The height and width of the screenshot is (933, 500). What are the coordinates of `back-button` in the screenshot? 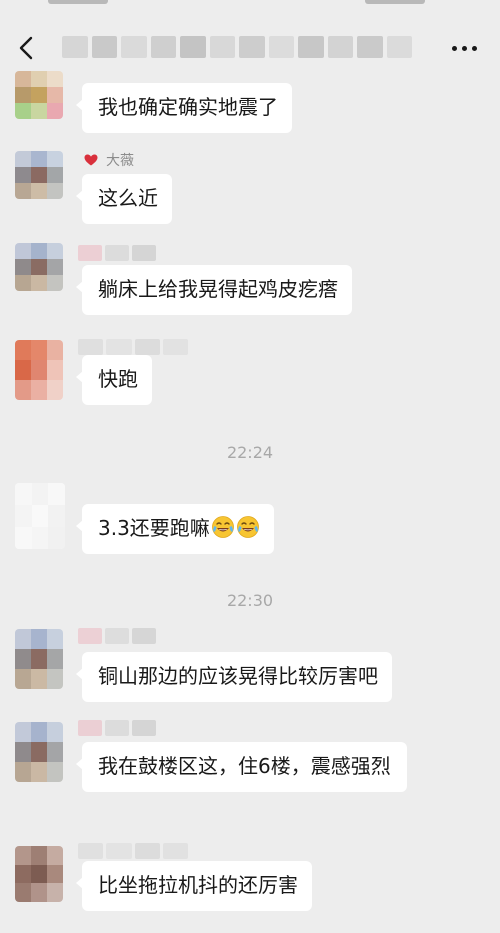 It's located at (27, 48).